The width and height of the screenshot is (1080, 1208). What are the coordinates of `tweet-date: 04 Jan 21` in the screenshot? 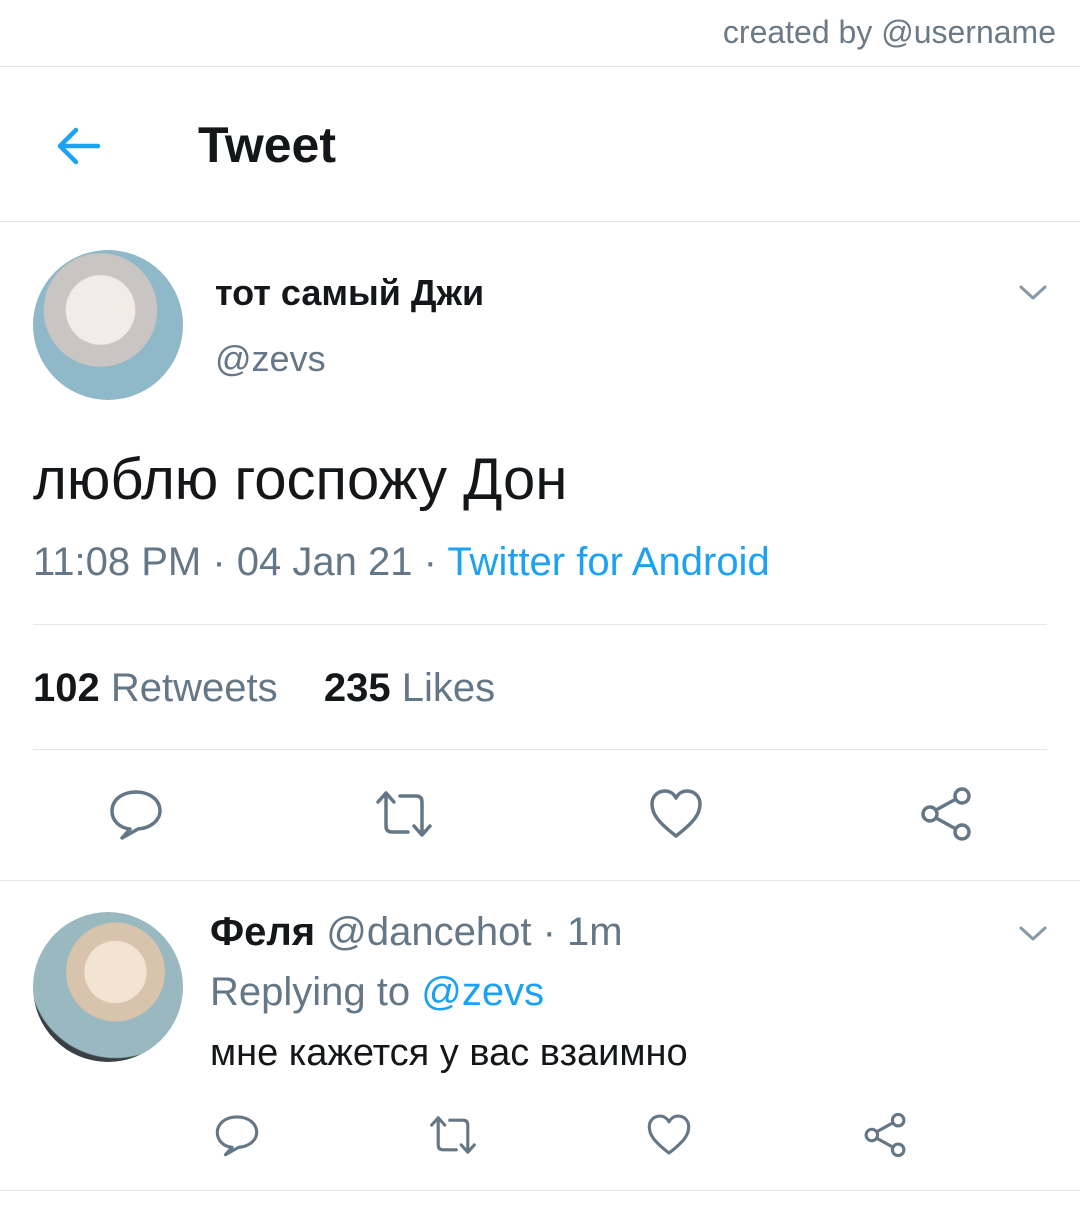 It's located at (324, 562).